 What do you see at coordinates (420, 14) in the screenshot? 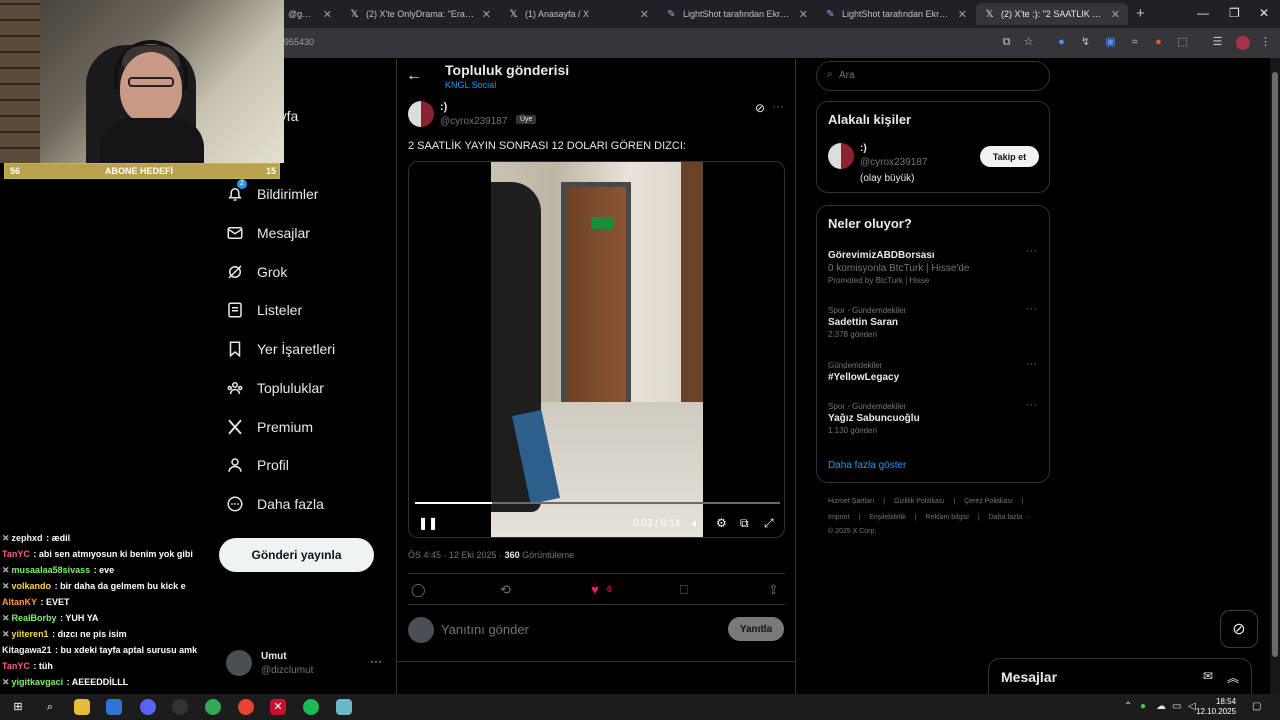
I see `browser-tab: 𝕏 (2) X'te OnlyDrama: "Eray ve D ✕` at bounding box center [420, 14].